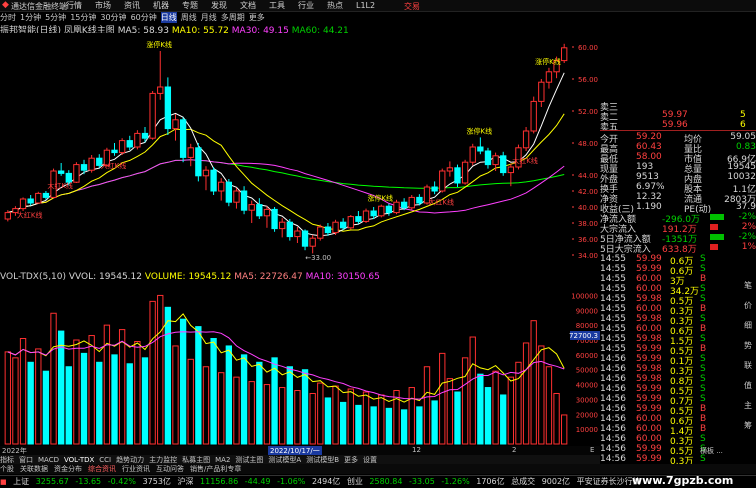  Describe the element at coordinates (741, 167) in the screenshot. I see `stat-value-2: 19545` at that location.